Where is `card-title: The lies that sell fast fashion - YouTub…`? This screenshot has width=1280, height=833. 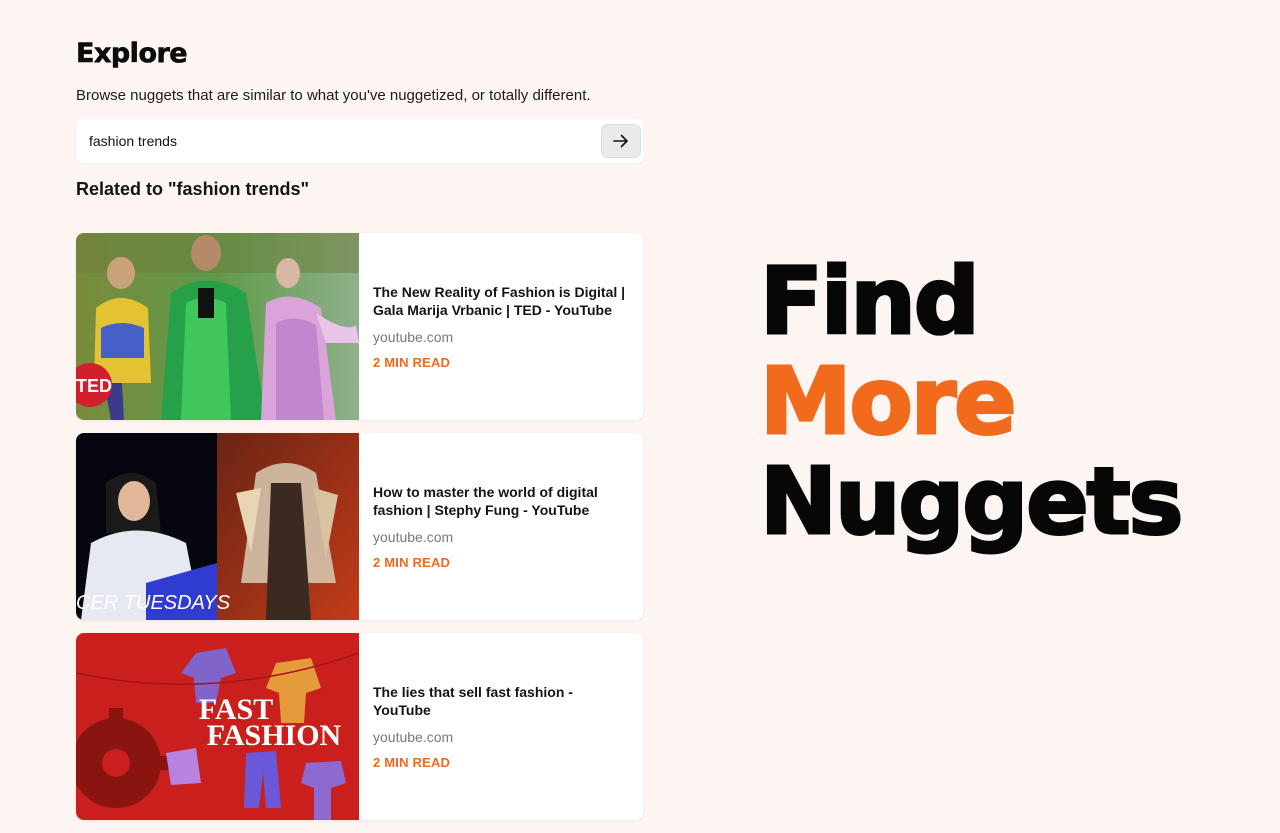
card-title: The lies that sell fast fashion - YouTub… is located at coordinates (501, 701).